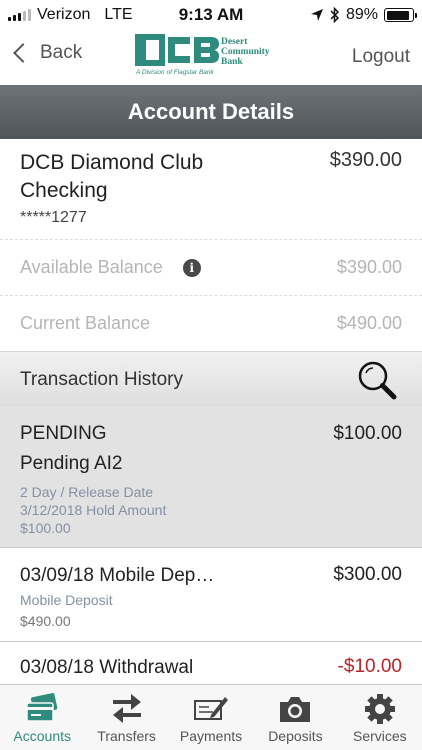  What do you see at coordinates (91, 267) in the screenshot?
I see `available-balance-label: Available Balance` at bounding box center [91, 267].